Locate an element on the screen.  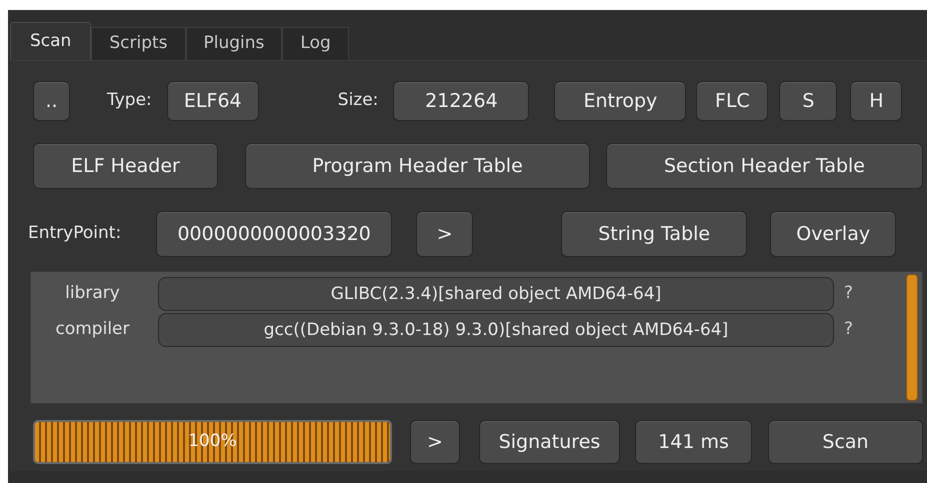
tool-button: S is located at coordinates (808, 101).